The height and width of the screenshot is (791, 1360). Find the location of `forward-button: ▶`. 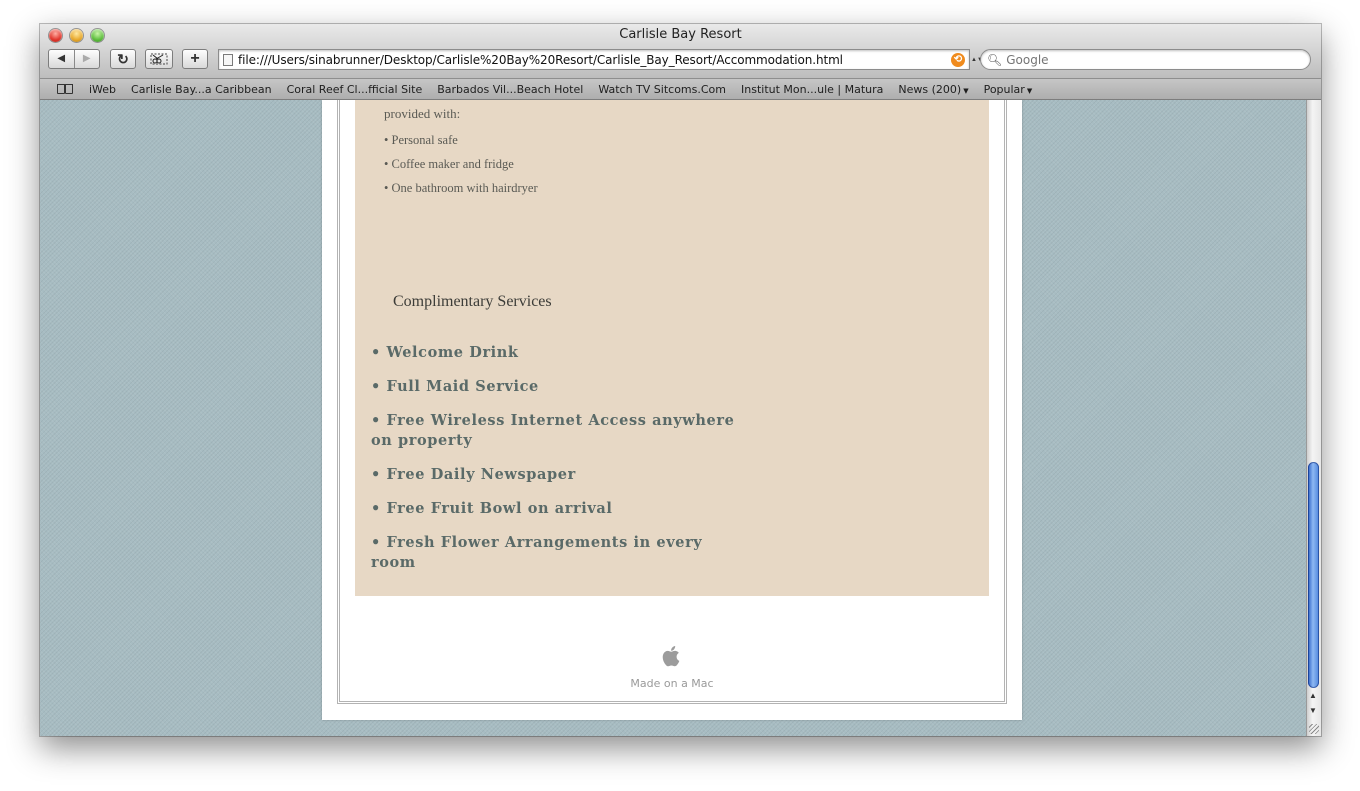

forward-button: ▶ is located at coordinates (86, 59).